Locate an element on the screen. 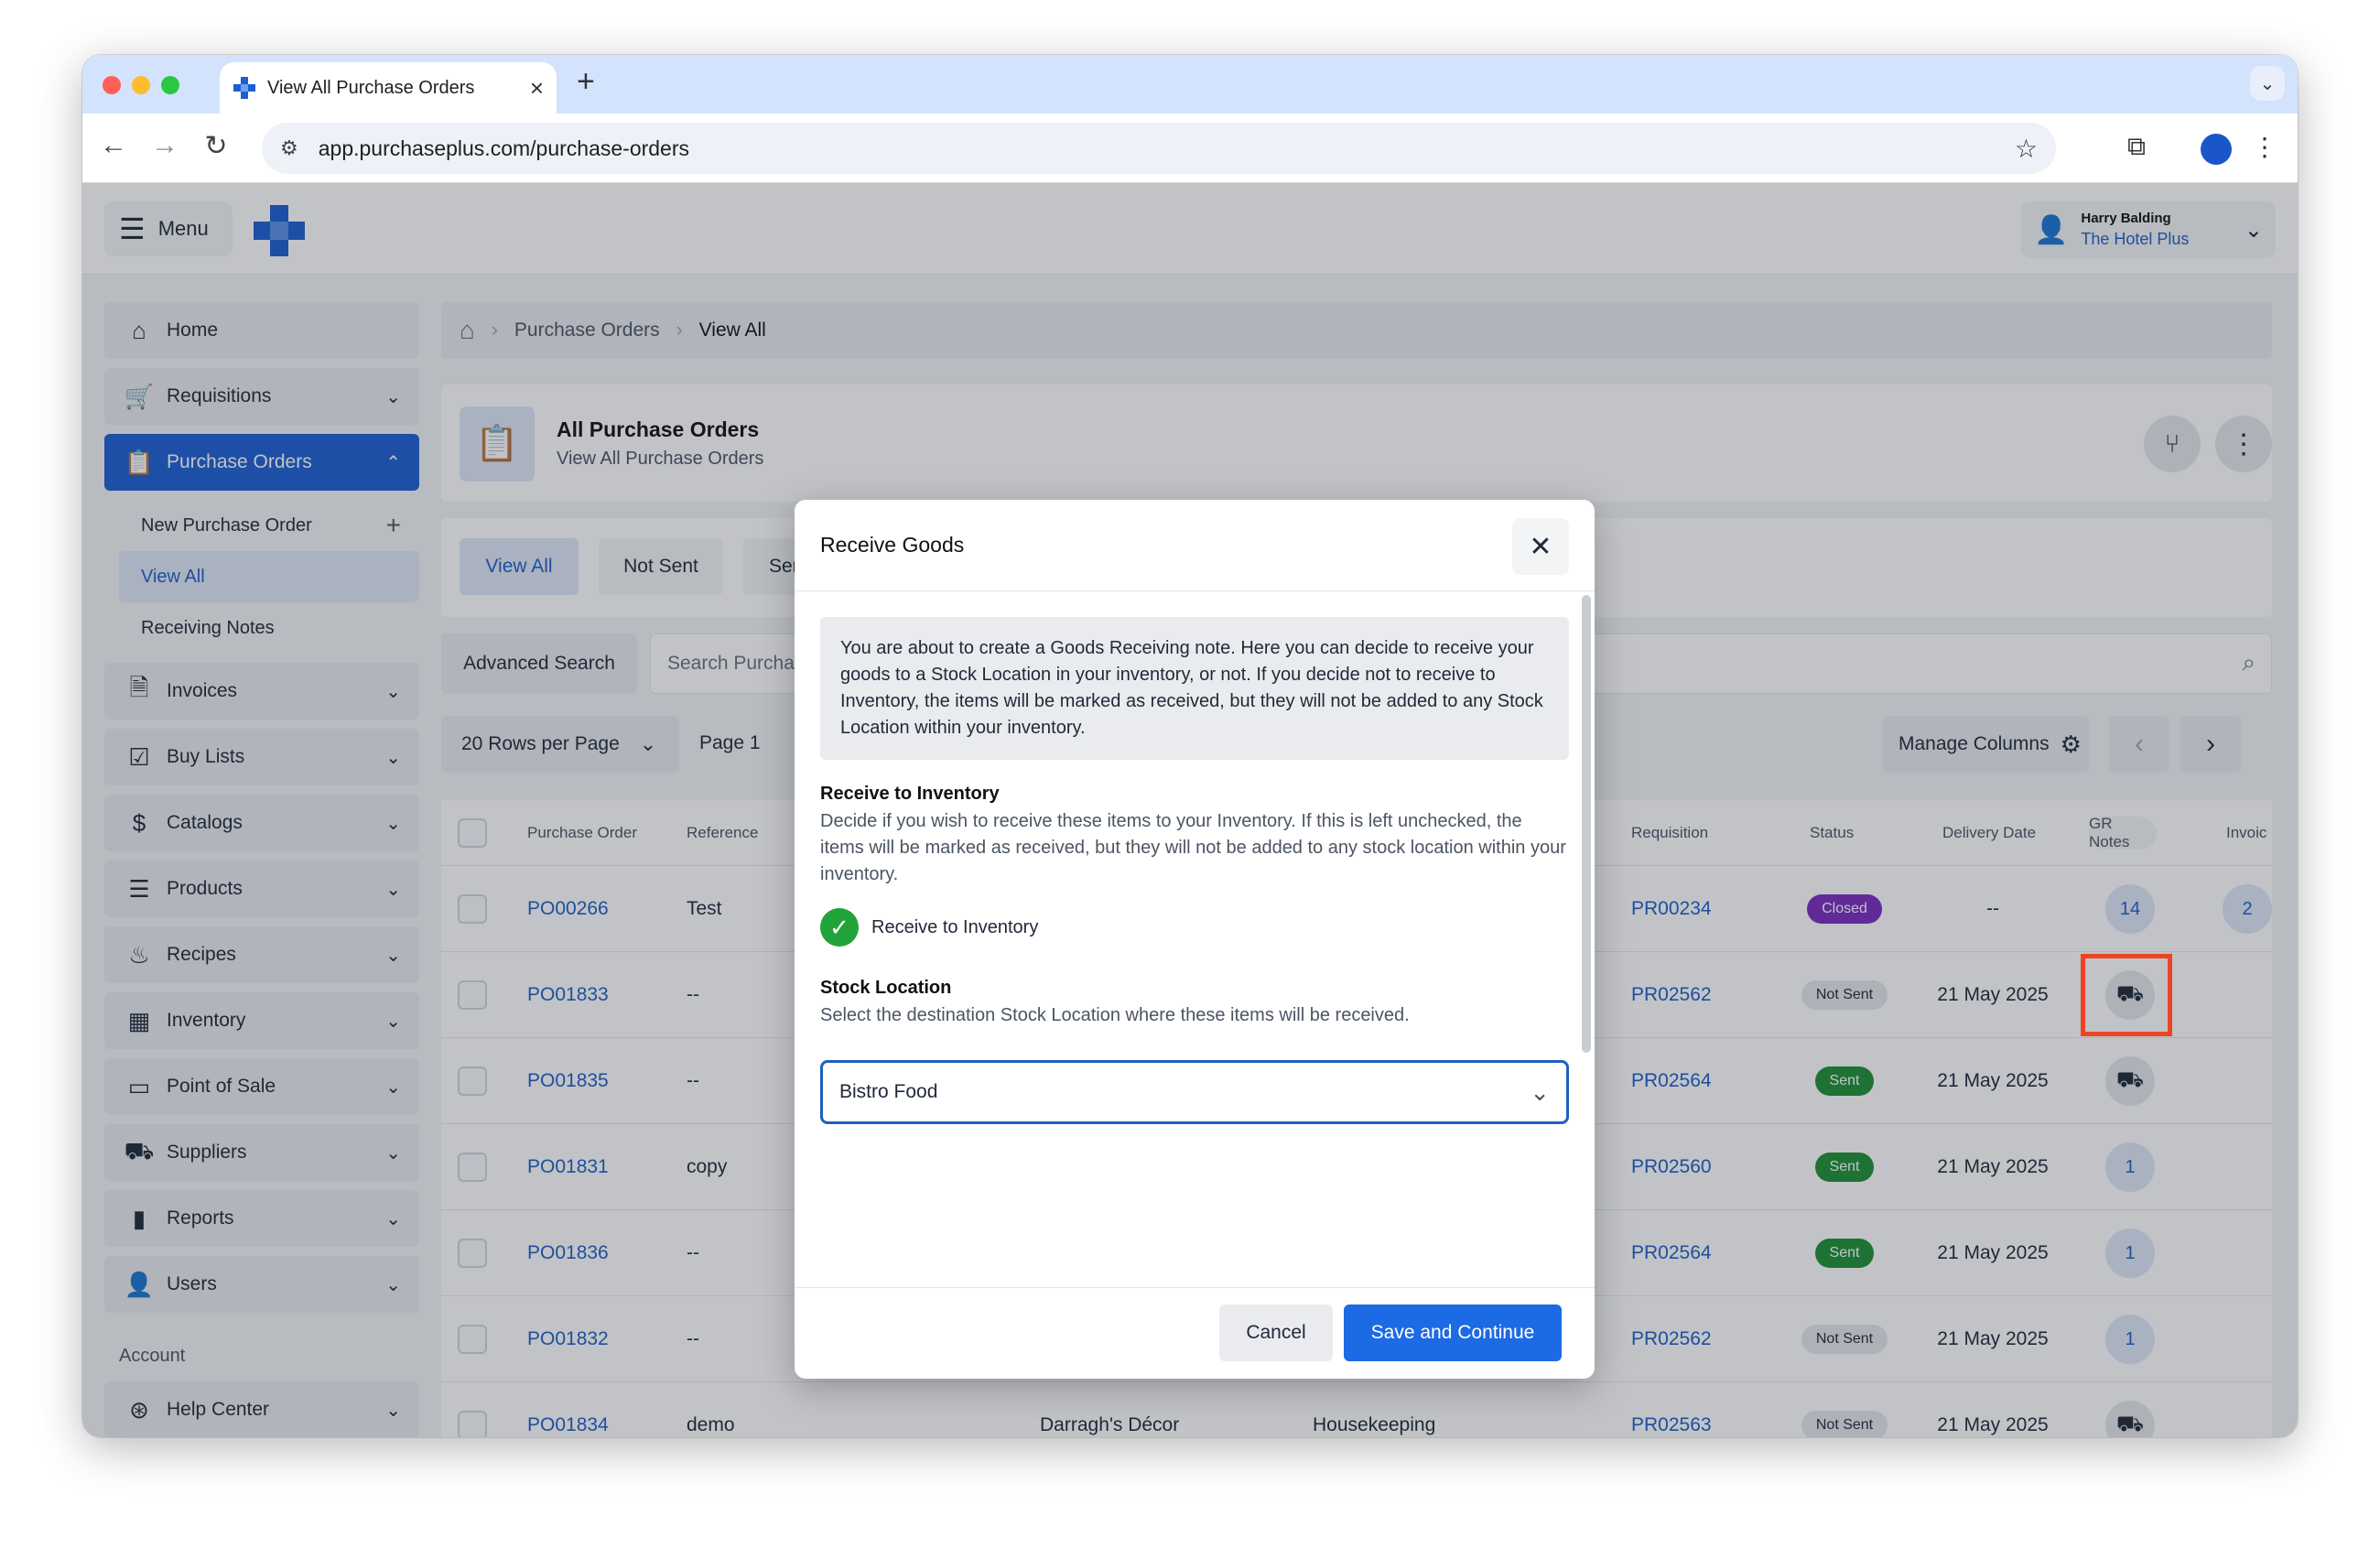 The width and height of the screenshot is (2380, 1548). minimize-window-icon is located at coordinates (141, 85).